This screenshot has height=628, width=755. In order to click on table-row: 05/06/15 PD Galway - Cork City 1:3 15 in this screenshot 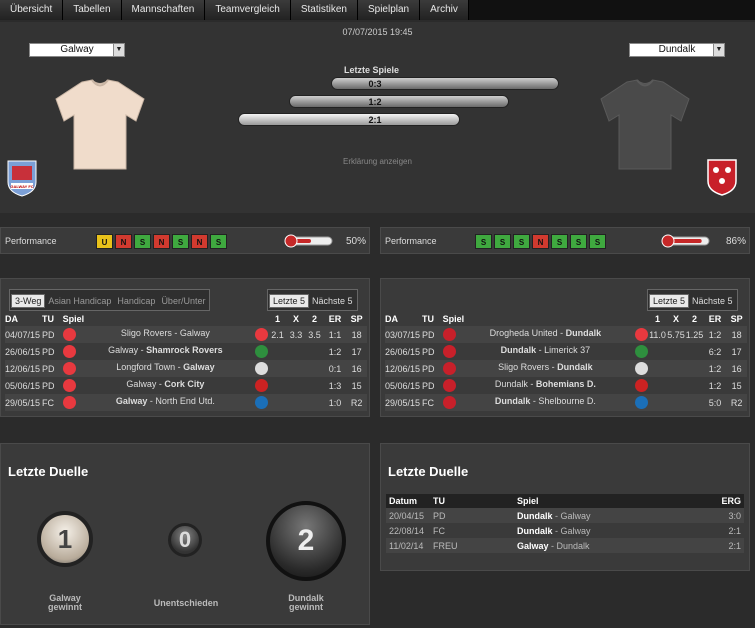, I will do `click(186, 385)`.